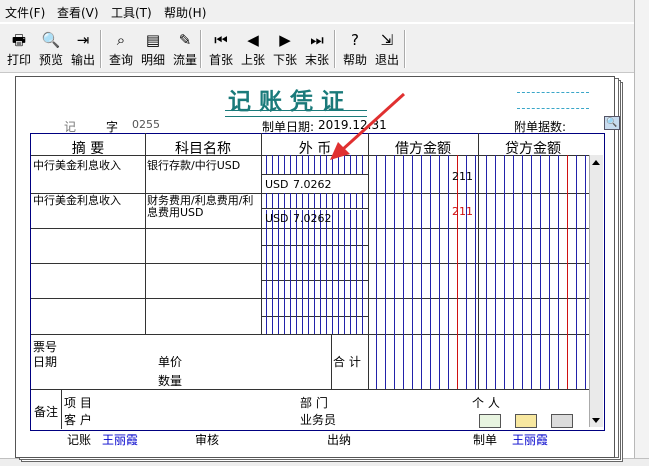 The image size is (649, 466). Describe the element at coordinates (387, 40) in the screenshot. I see `exit-icon: ⇲` at that location.